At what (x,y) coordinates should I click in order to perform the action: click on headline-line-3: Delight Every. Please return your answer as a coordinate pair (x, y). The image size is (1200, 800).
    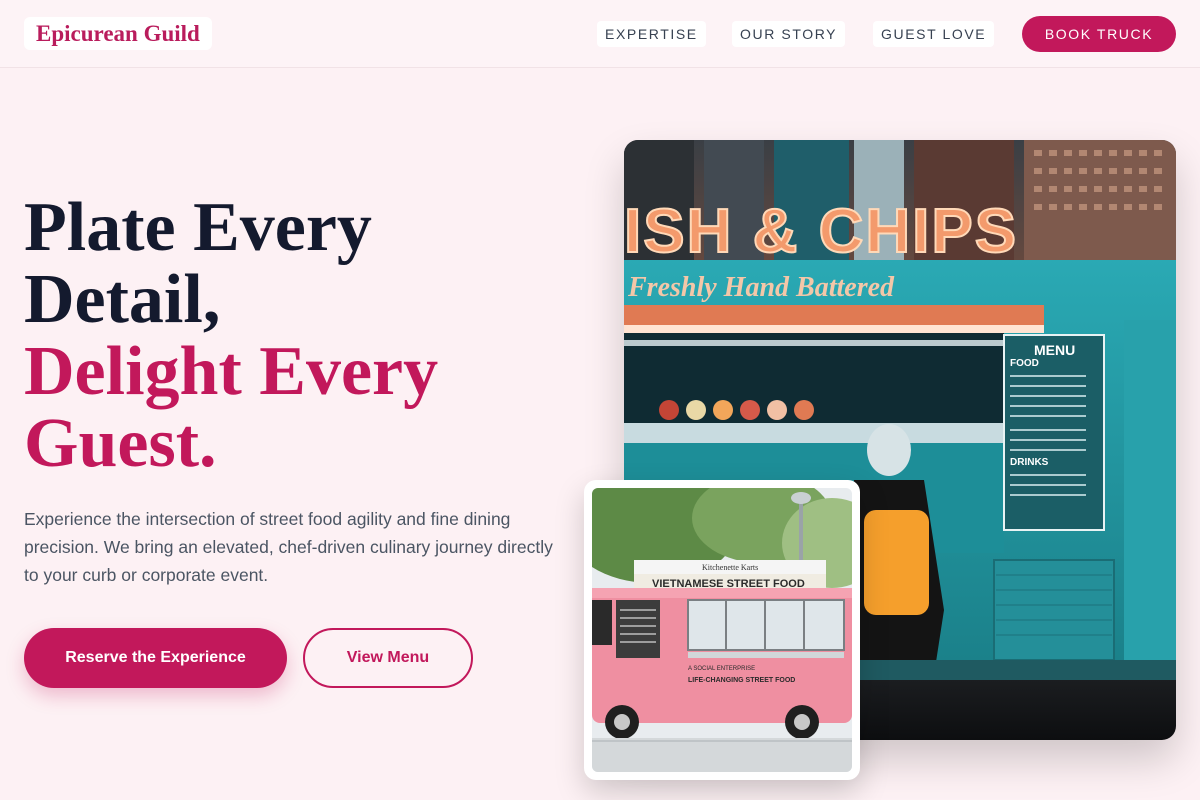
    Looking at the image, I should click on (231, 371).